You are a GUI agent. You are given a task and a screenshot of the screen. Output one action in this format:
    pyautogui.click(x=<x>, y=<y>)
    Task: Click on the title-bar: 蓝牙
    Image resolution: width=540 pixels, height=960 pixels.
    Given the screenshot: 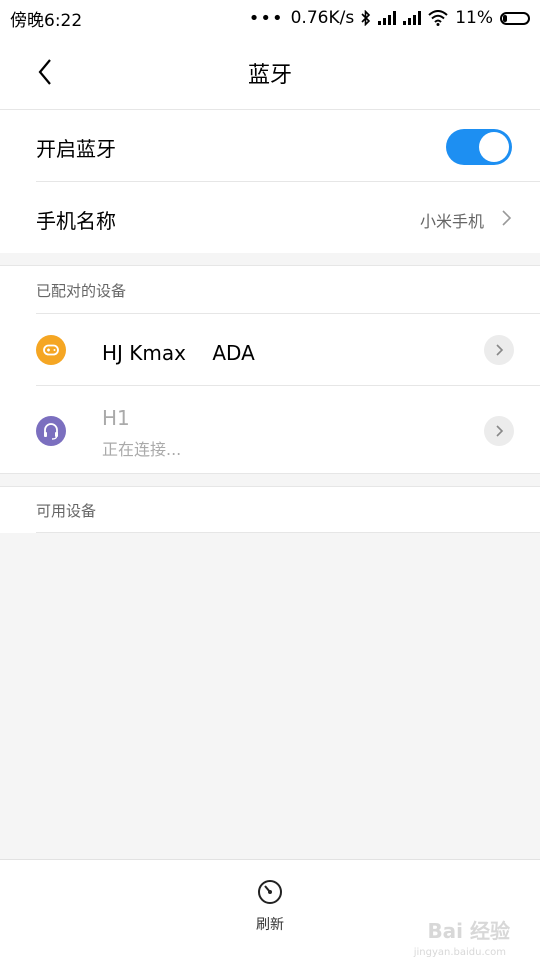 What is the action you would take?
    pyautogui.click(x=270, y=73)
    